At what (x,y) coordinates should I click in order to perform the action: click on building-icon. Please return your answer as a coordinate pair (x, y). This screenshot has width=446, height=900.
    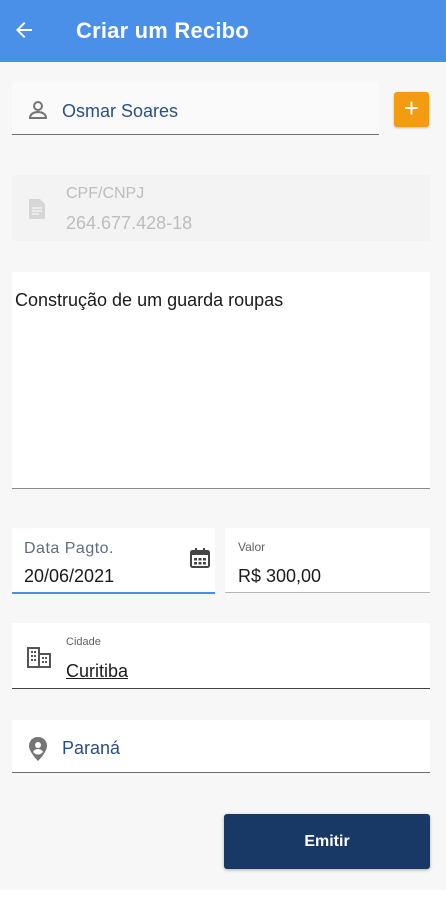
    Looking at the image, I should click on (39, 657).